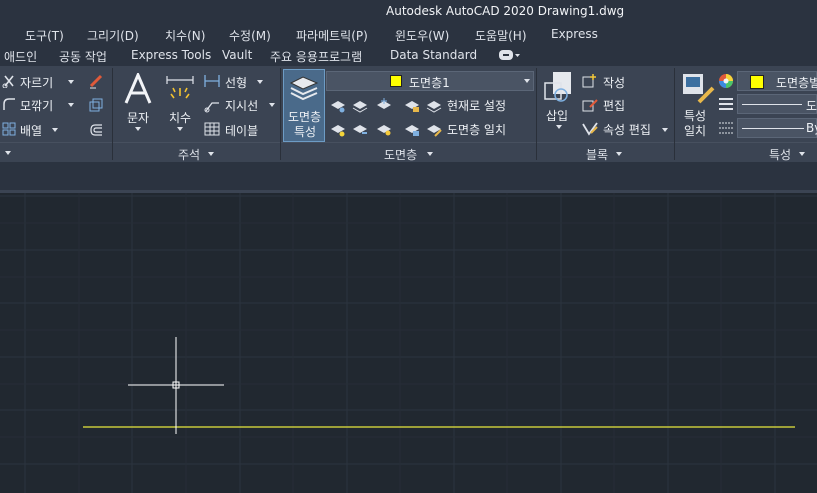 The width and height of the screenshot is (817, 493). What do you see at coordinates (8, 153) in the screenshot?
I see `modify-panel-expand-icon` at bounding box center [8, 153].